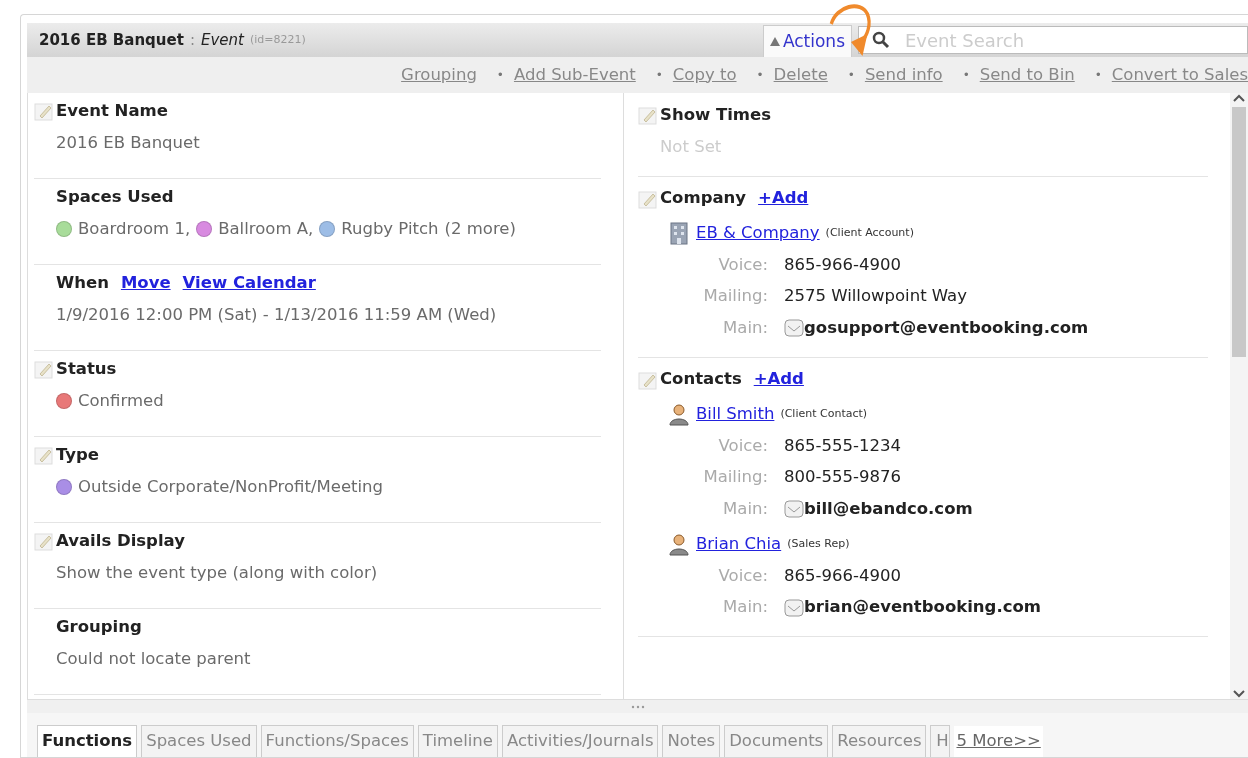  What do you see at coordinates (112, 110) in the screenshot?
I see `field-label: Event Name` at bounding box center [112, 110].